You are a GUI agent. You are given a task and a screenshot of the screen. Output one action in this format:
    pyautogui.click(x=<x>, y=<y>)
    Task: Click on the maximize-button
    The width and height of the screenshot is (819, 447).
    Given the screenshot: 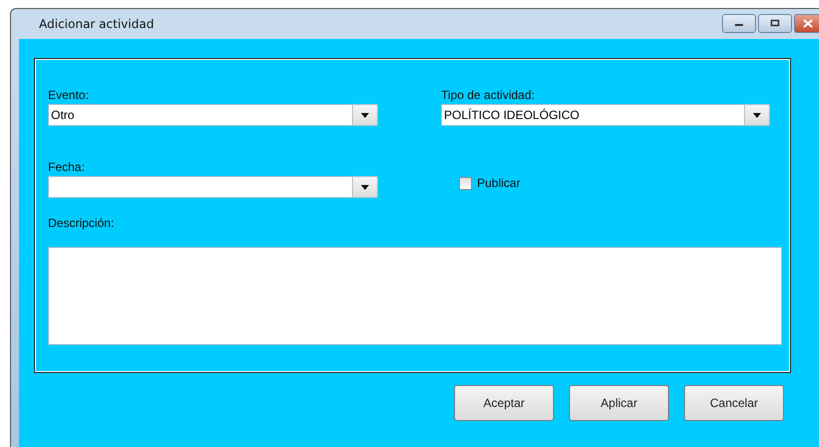 What is the action you would take?
    pyautogui.click(x=775, y=23)
    